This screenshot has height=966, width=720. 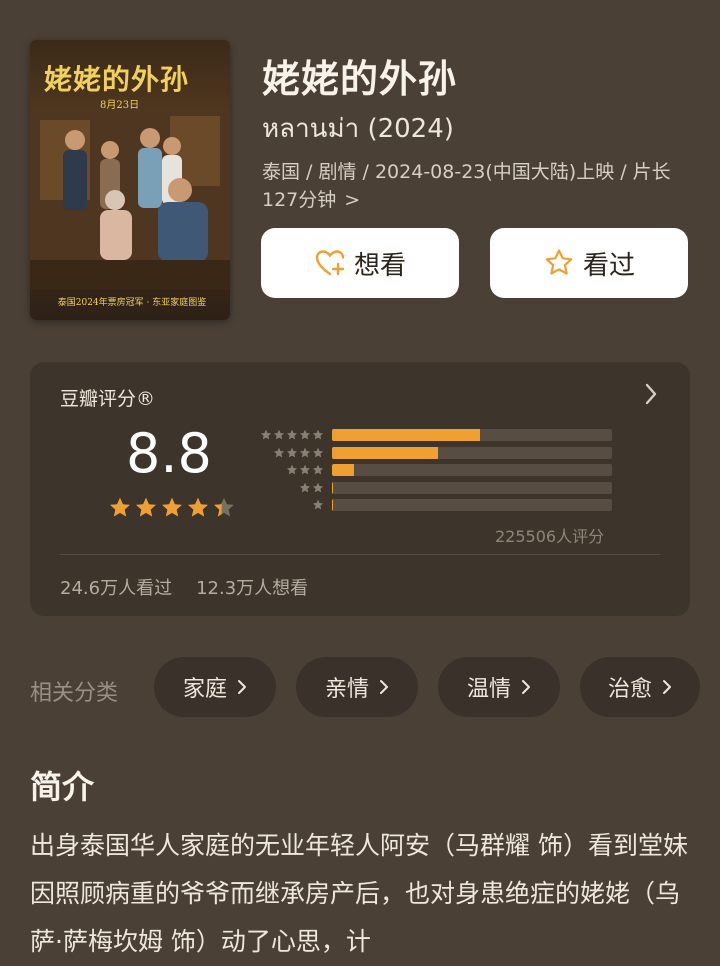 I want to click on movie-original-title: หลานม่า (2024), so click(x=358, y=129).